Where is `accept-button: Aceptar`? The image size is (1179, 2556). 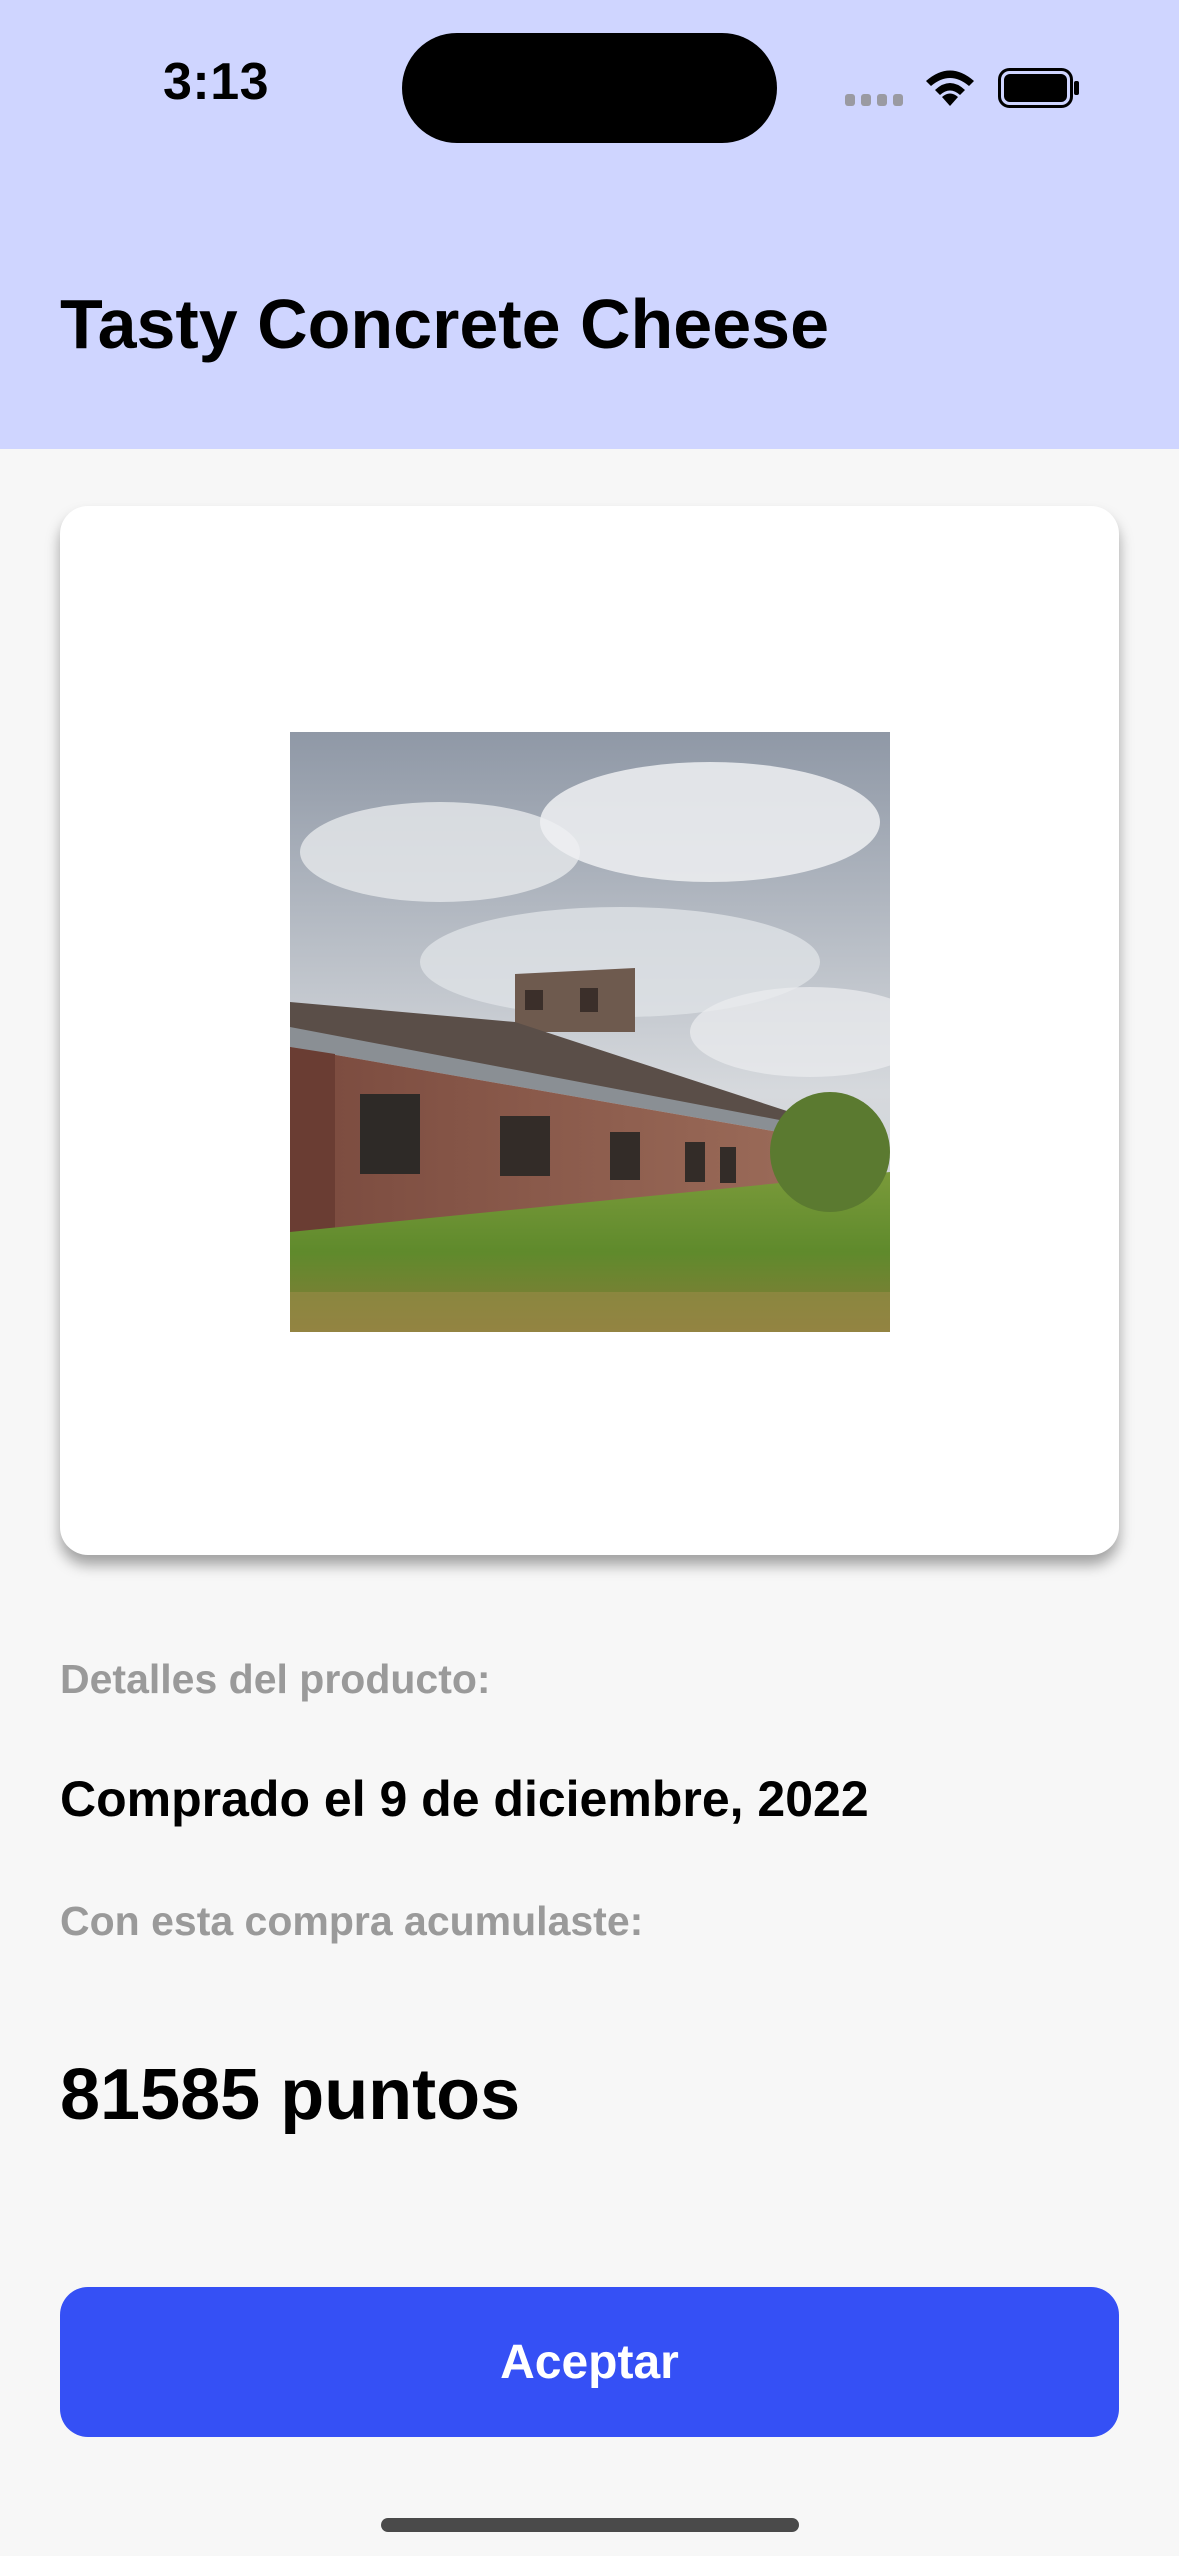 accept-button: Aceptar is located at coordinates (589, 2362).